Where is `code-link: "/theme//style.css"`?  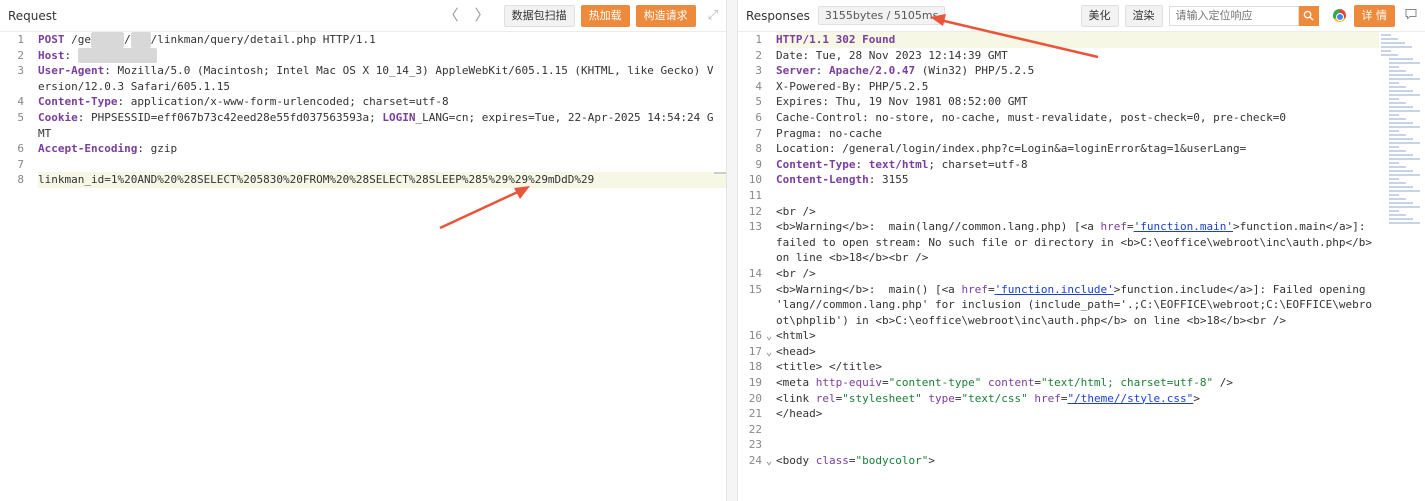 code-link: "/theme//style.css" is located at coordinates (1130, 398).